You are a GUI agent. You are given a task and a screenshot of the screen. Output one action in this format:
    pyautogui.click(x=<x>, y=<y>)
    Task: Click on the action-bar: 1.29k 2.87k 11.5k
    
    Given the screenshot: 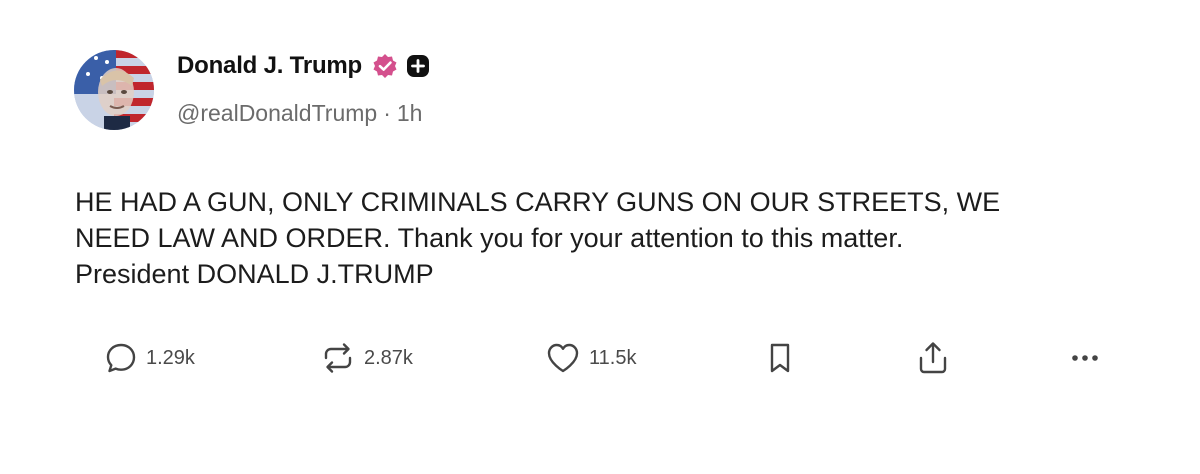 What is the action you would take?
    pyautogui.click(x=600, y=358)
    